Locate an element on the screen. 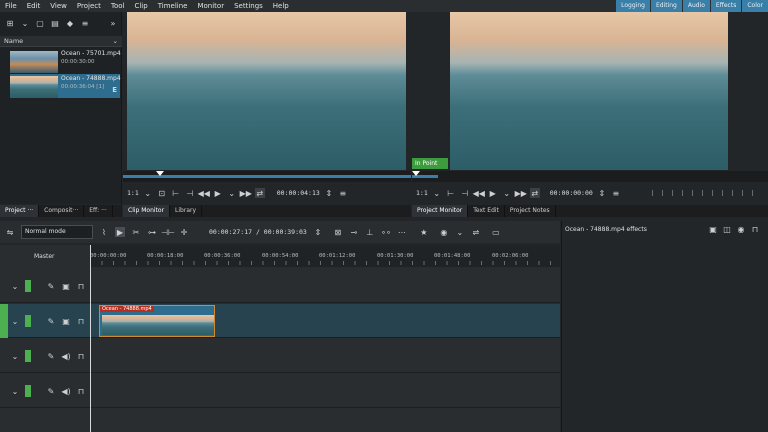  menu-edit: Edit is located at coordinates (34, 6).